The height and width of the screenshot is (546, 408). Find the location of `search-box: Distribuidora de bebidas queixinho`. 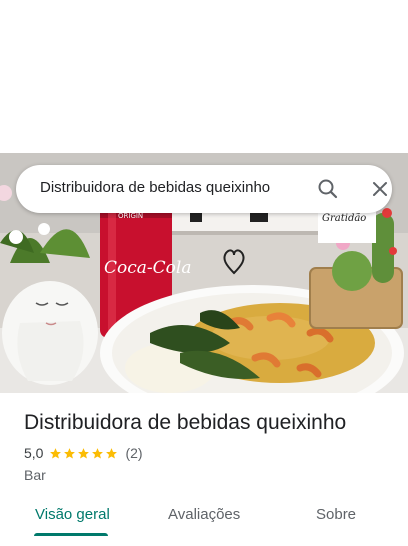

search-box: Distribuidora de bebidas queixinho is located at coordinates (204, 189).